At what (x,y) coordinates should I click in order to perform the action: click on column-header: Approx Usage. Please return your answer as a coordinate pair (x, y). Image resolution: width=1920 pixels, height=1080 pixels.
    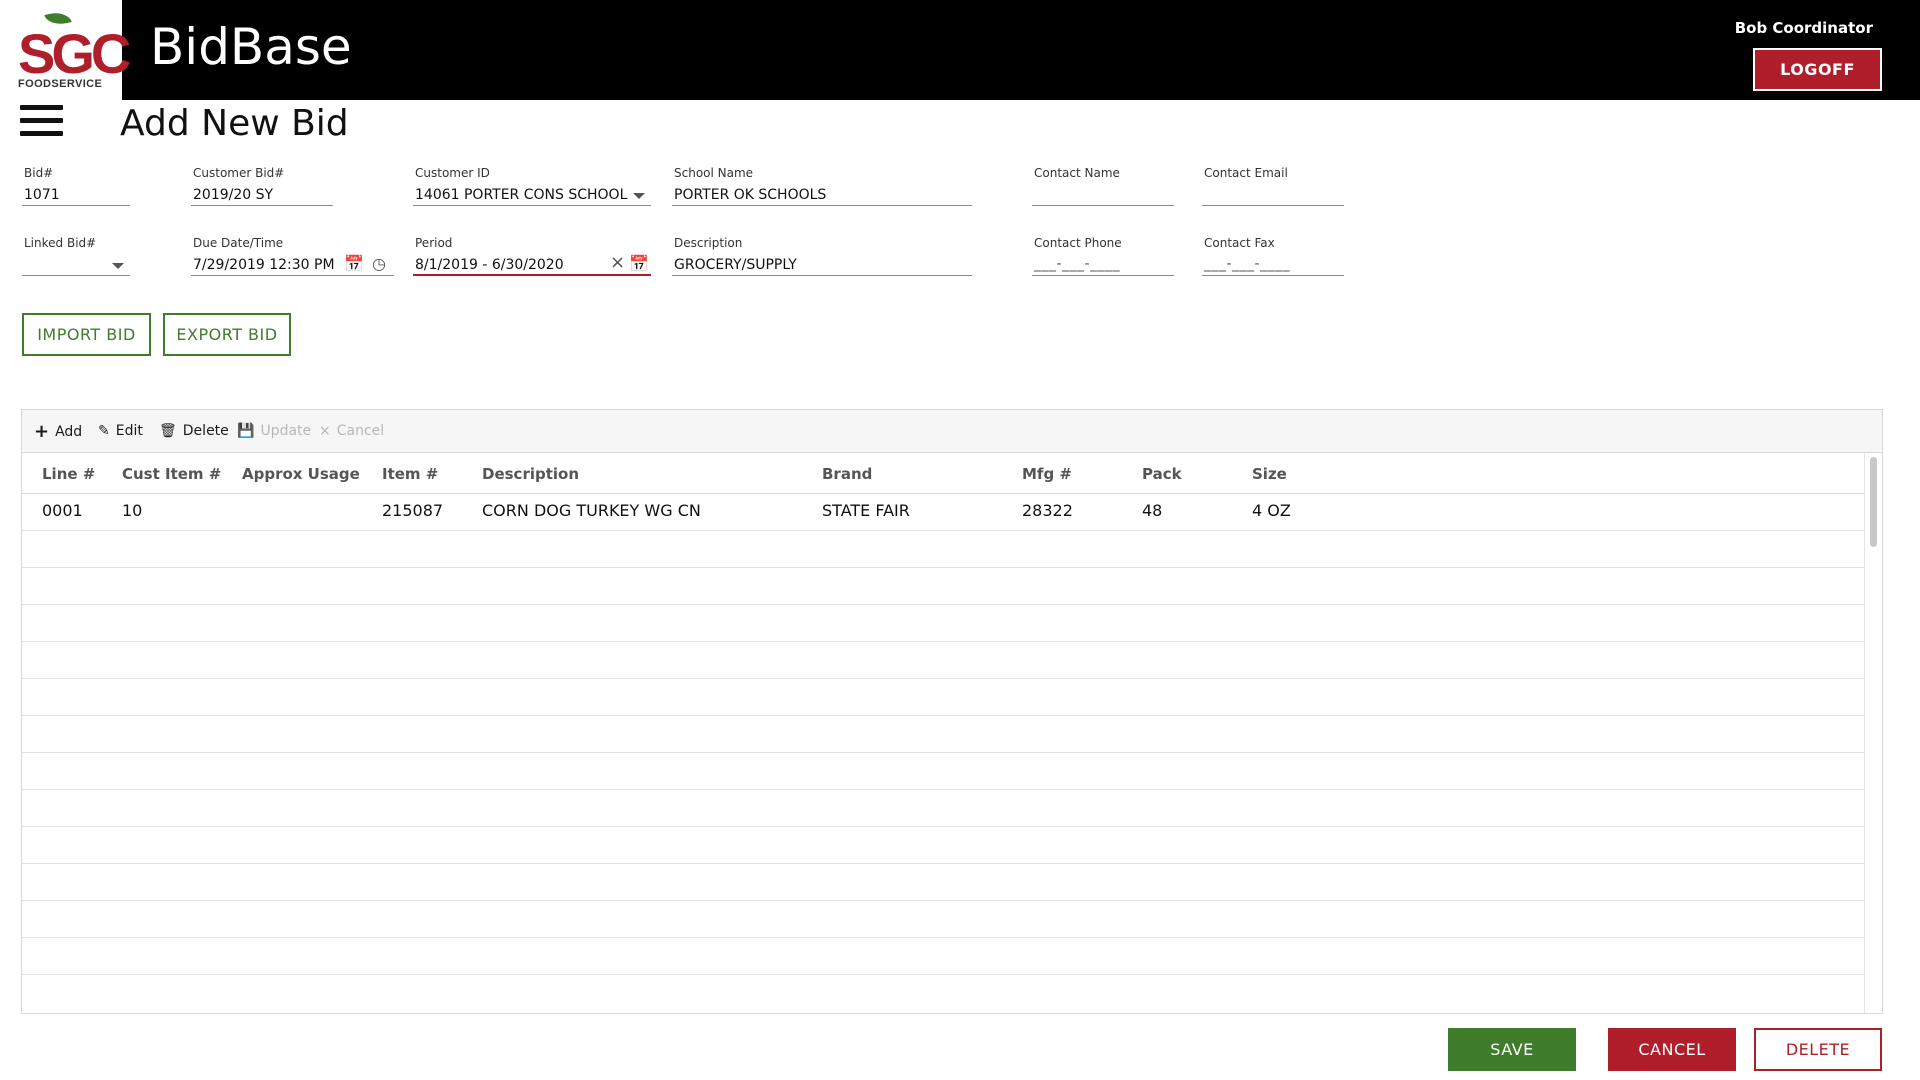
    Looking at the image, I should click on (301, 474).